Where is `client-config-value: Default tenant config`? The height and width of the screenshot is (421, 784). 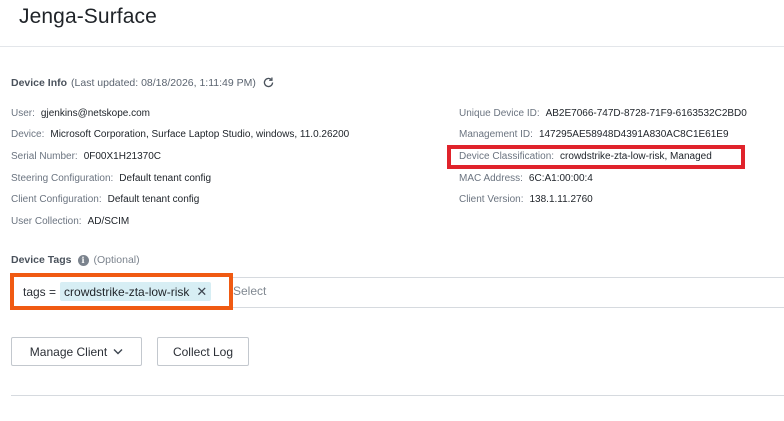
client-config-value: Default tenant config is located at coordinates (153, 199).